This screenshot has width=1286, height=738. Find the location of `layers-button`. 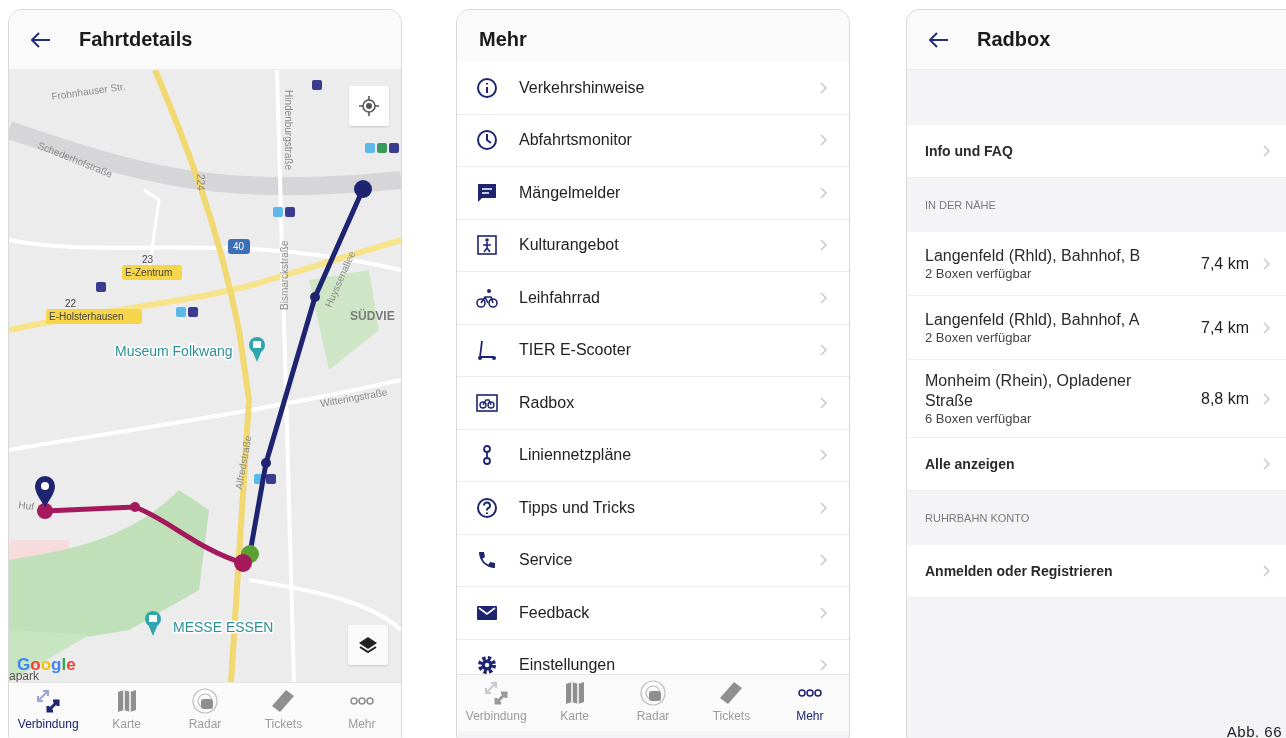

layers-button is located at coordinates (368, 645).